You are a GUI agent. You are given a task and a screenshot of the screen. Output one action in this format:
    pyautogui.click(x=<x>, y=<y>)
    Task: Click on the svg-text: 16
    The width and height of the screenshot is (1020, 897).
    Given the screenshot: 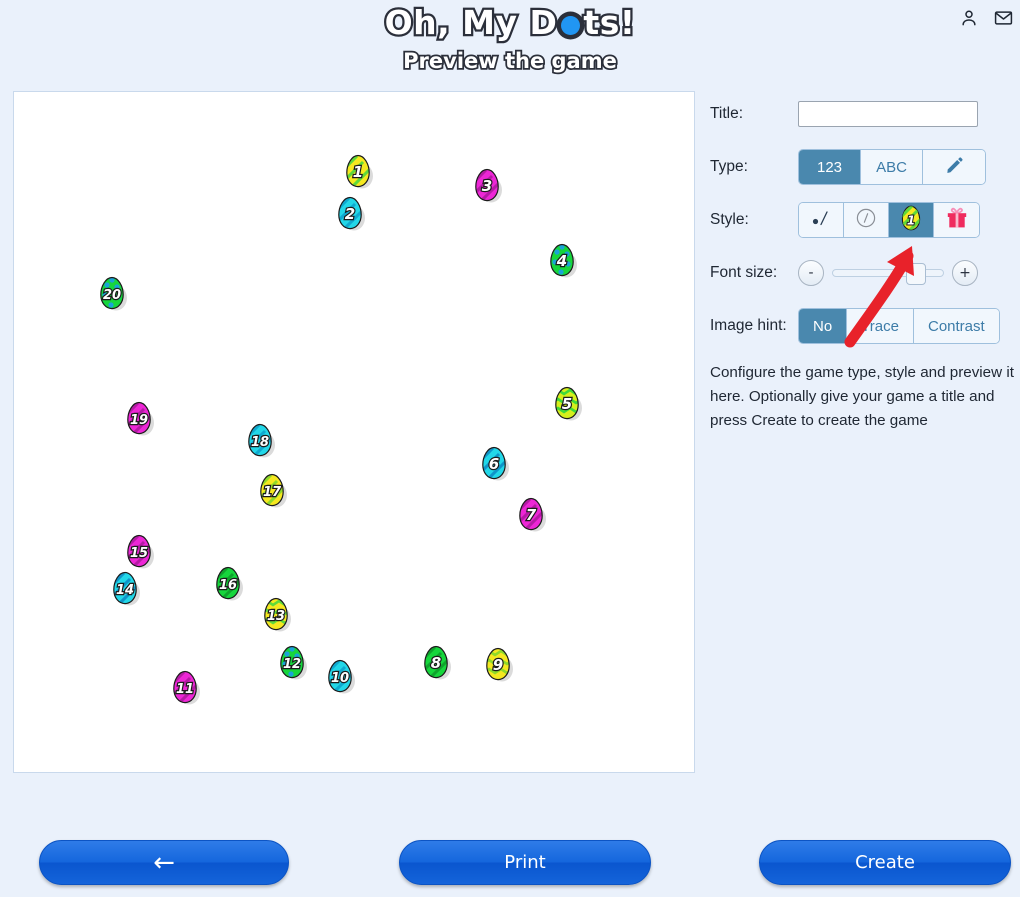 What is the action you would take?
    pyautogui.click(x=228, y=585)
    